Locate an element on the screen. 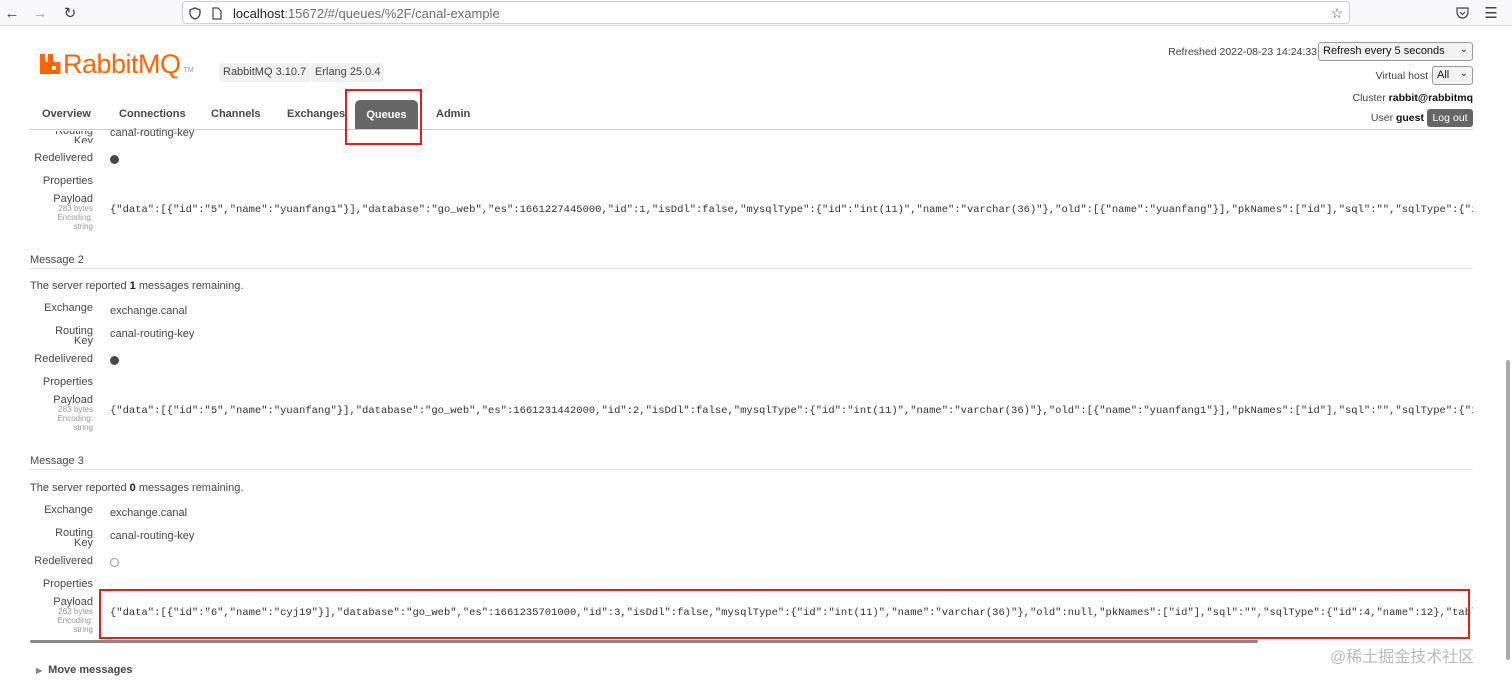  rabbit-logo-icon is located at coordinates (50, 64).